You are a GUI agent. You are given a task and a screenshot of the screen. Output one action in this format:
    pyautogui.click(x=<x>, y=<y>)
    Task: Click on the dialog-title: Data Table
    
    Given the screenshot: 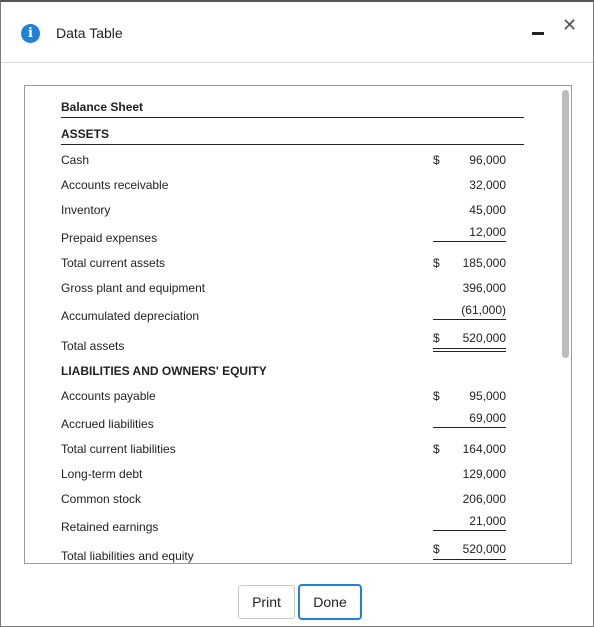 What is the action you would take?
    pyautogui.click(x=89, y=33)
    